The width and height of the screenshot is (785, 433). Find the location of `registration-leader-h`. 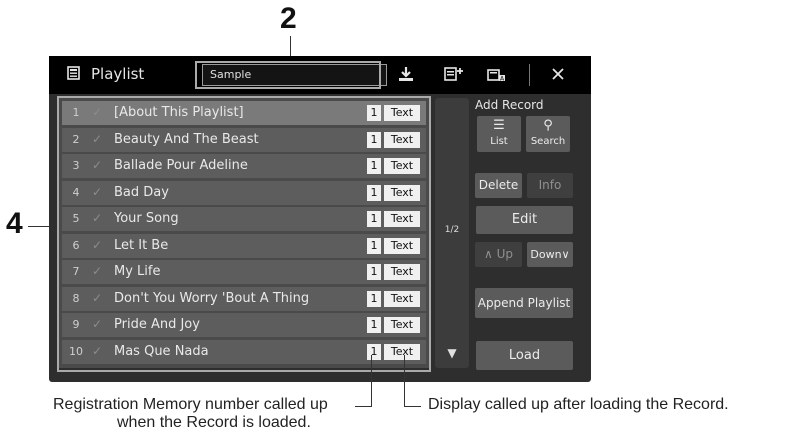

registration-leader-h is located at coordinates (363, 406).